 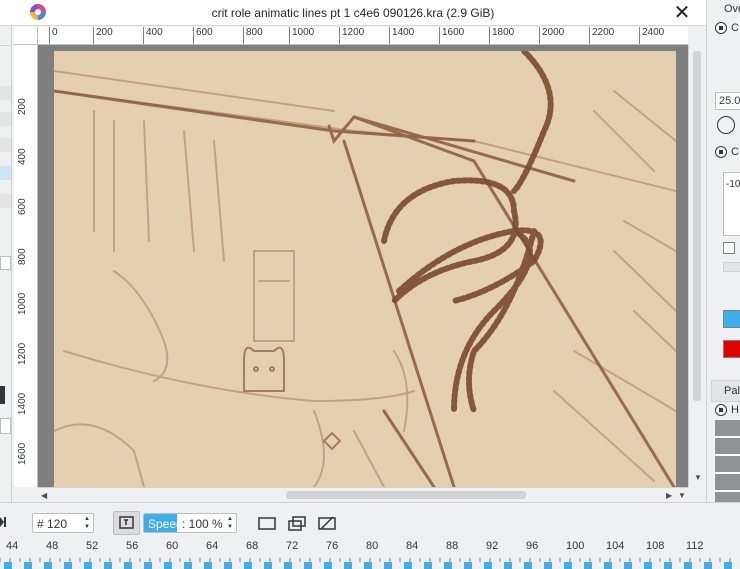 What do you see at coordinates (551, 35) in the screenshot?
I see `ruler-label: 2000` at bounding box center [551, 35].